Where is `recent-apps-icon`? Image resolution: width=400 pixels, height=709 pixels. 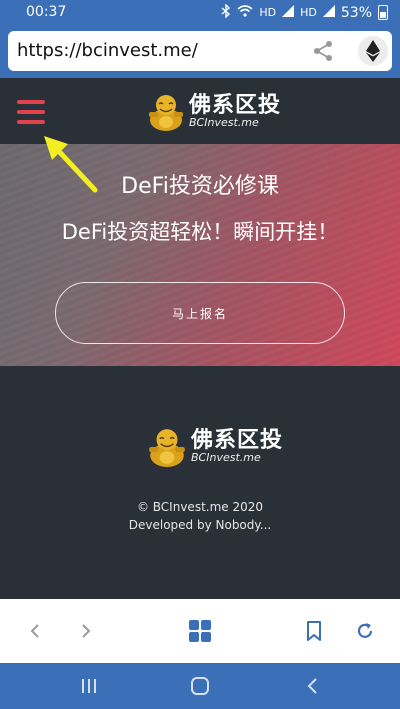
recent-apps-icon is located at coordinates (89, 686).